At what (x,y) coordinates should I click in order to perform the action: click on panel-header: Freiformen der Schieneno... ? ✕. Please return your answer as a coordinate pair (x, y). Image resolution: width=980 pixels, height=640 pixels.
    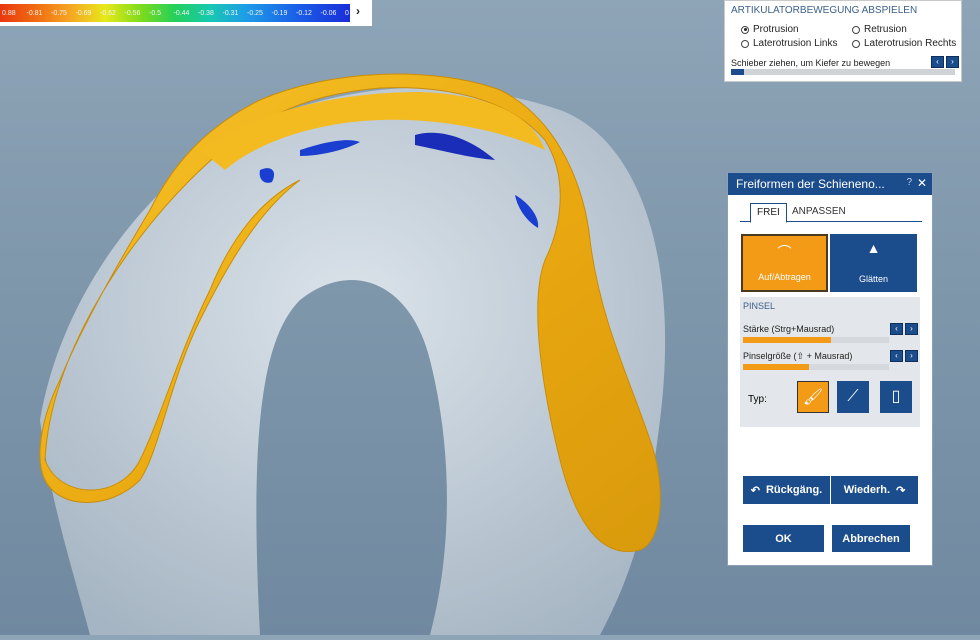
    Looking at the image, I should click on (830, 184).